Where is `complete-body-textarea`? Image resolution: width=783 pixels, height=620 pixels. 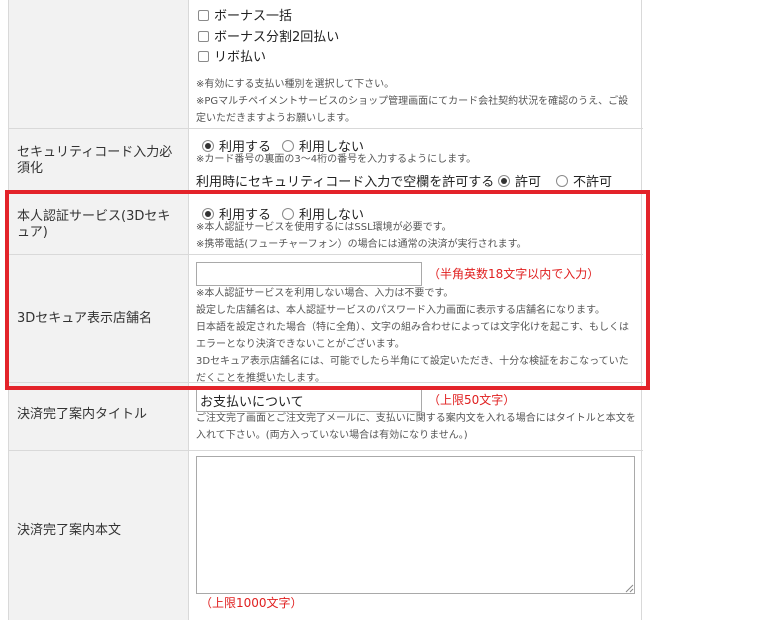
complete-body-textarea is located at coordinates (415, 525).